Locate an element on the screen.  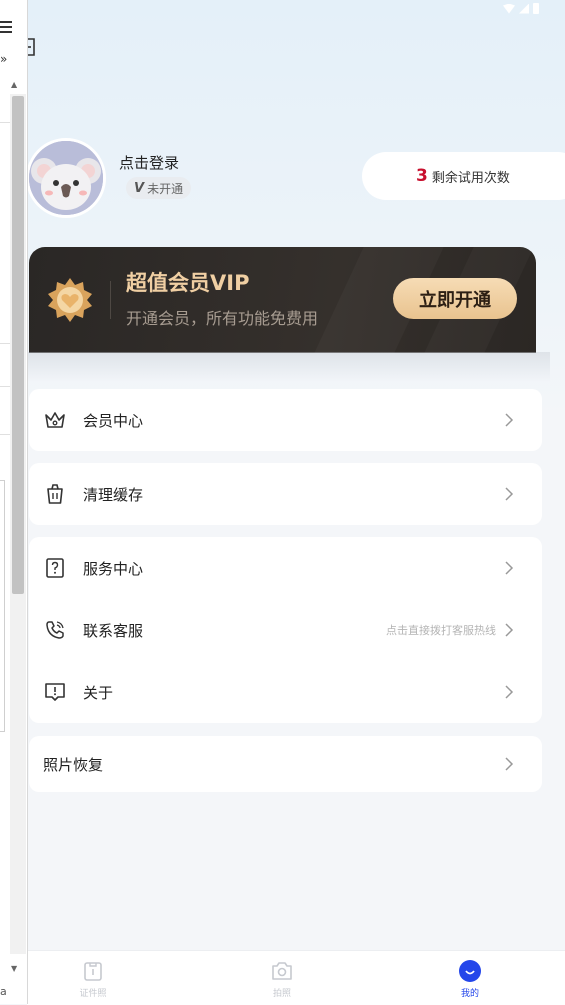
menu-item-photo-recovery: 照片恢复 is located at coordinates (285, 764).